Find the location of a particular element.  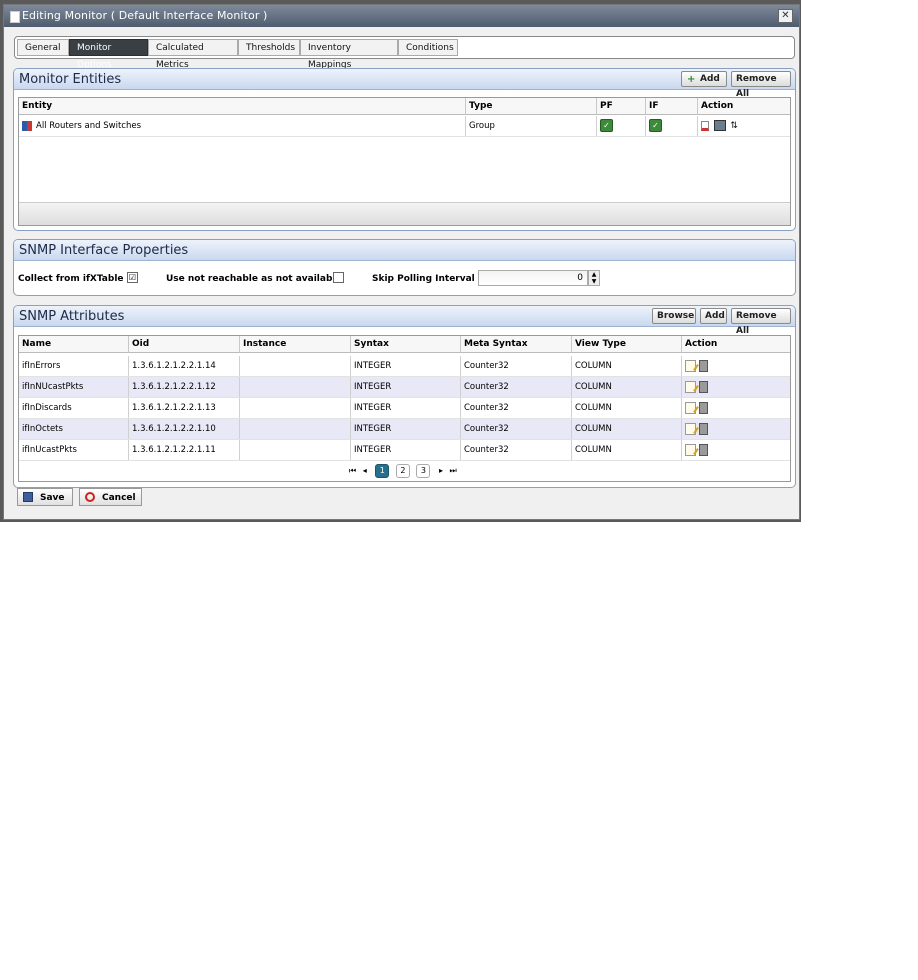

collect-ifxtable-checkbox: ☑ is located at coordinates (132, 277).